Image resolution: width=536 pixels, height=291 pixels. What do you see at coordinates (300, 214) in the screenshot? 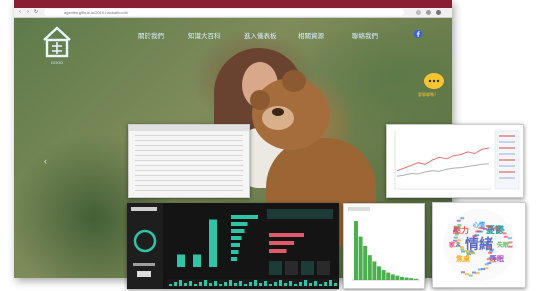
I see `dashboard-banner` at bounding box center [300, 214].